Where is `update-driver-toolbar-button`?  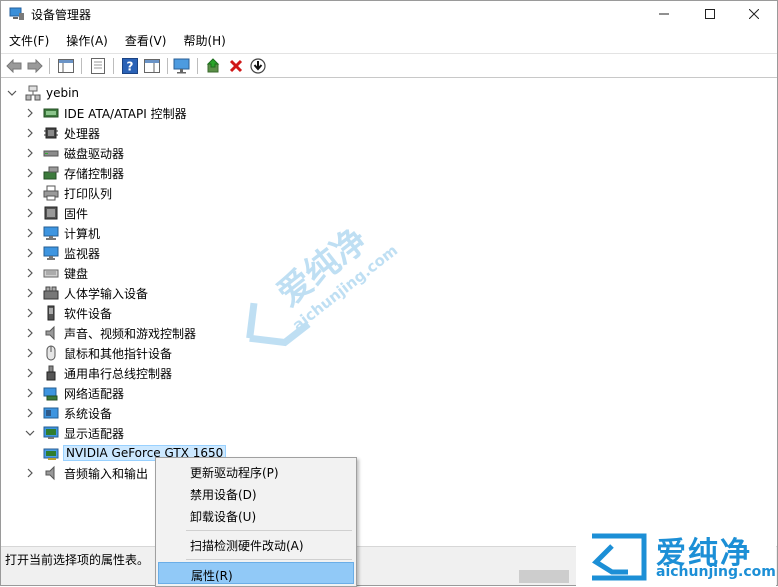
update-driver-toolbar-button is located at coordinates (214, 66).